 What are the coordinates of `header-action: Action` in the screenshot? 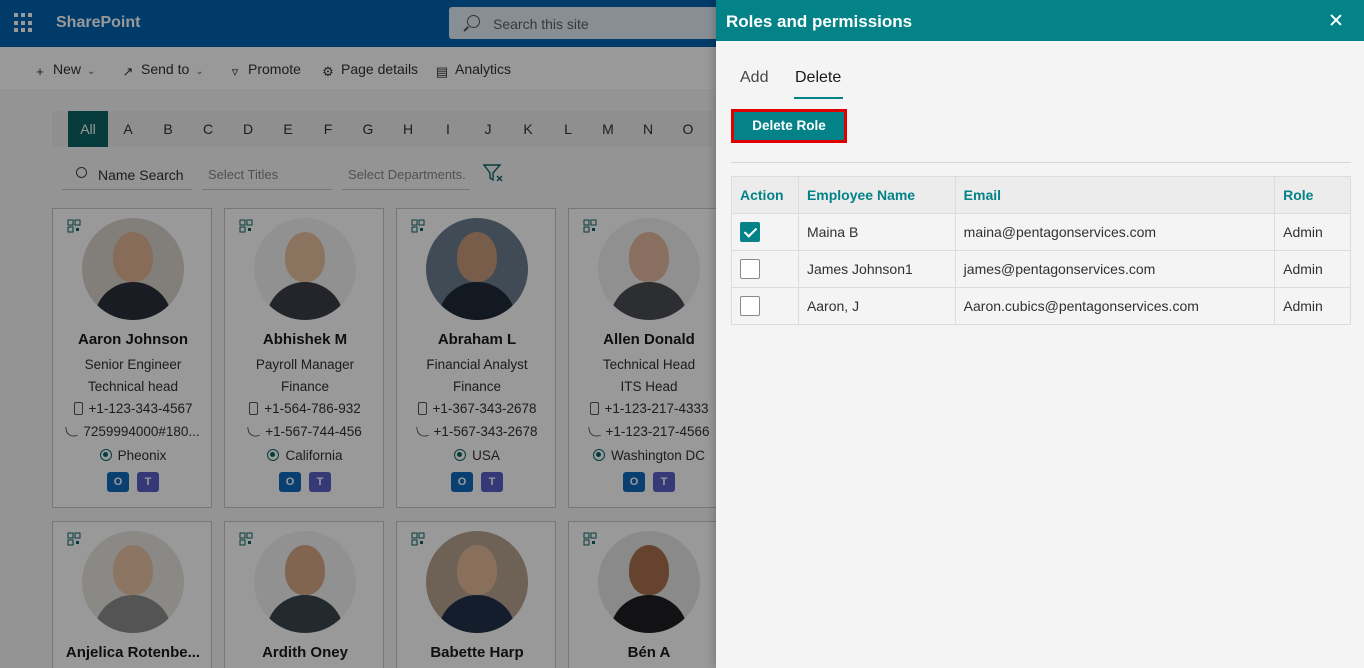 It's located at (765, 195).